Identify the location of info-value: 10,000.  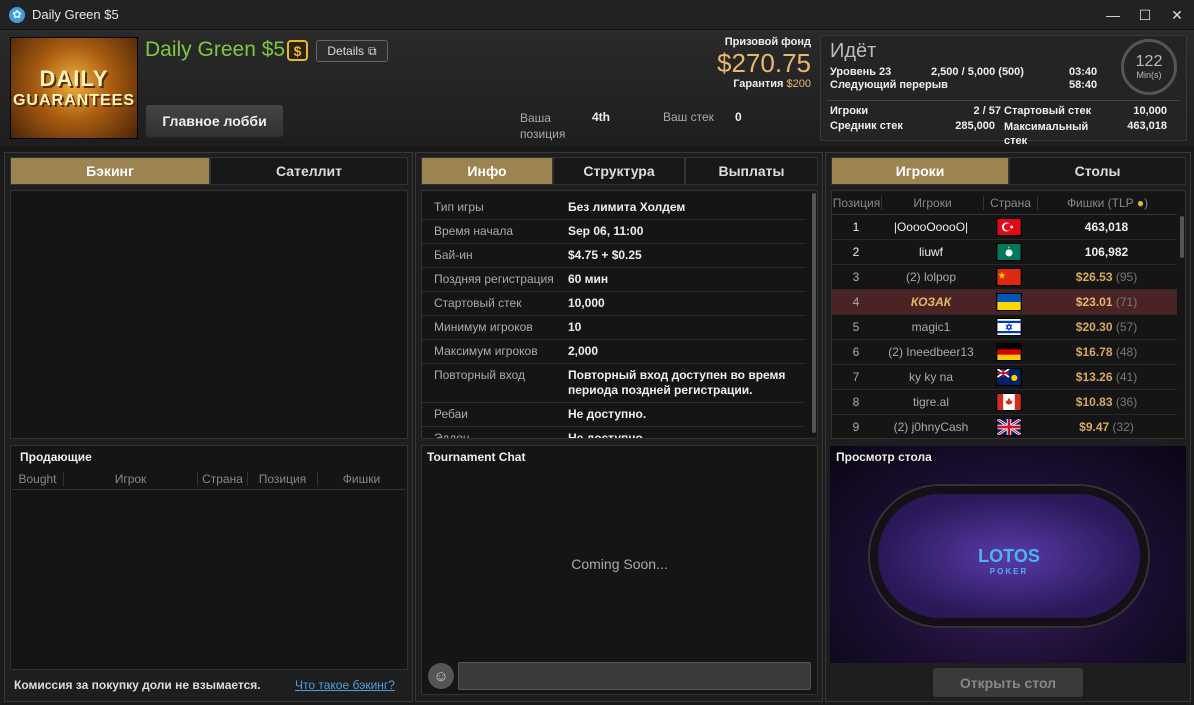
(586, 303).